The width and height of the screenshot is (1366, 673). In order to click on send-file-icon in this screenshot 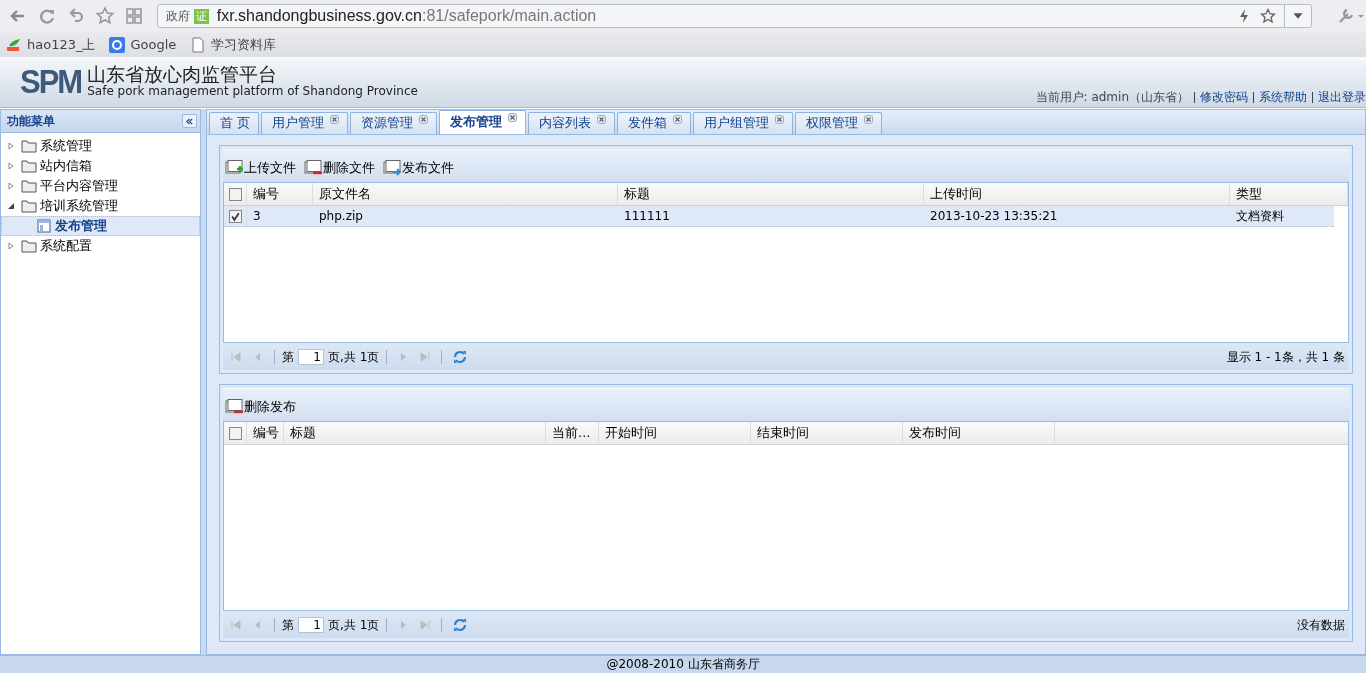, I will do `click(392, 168)`.